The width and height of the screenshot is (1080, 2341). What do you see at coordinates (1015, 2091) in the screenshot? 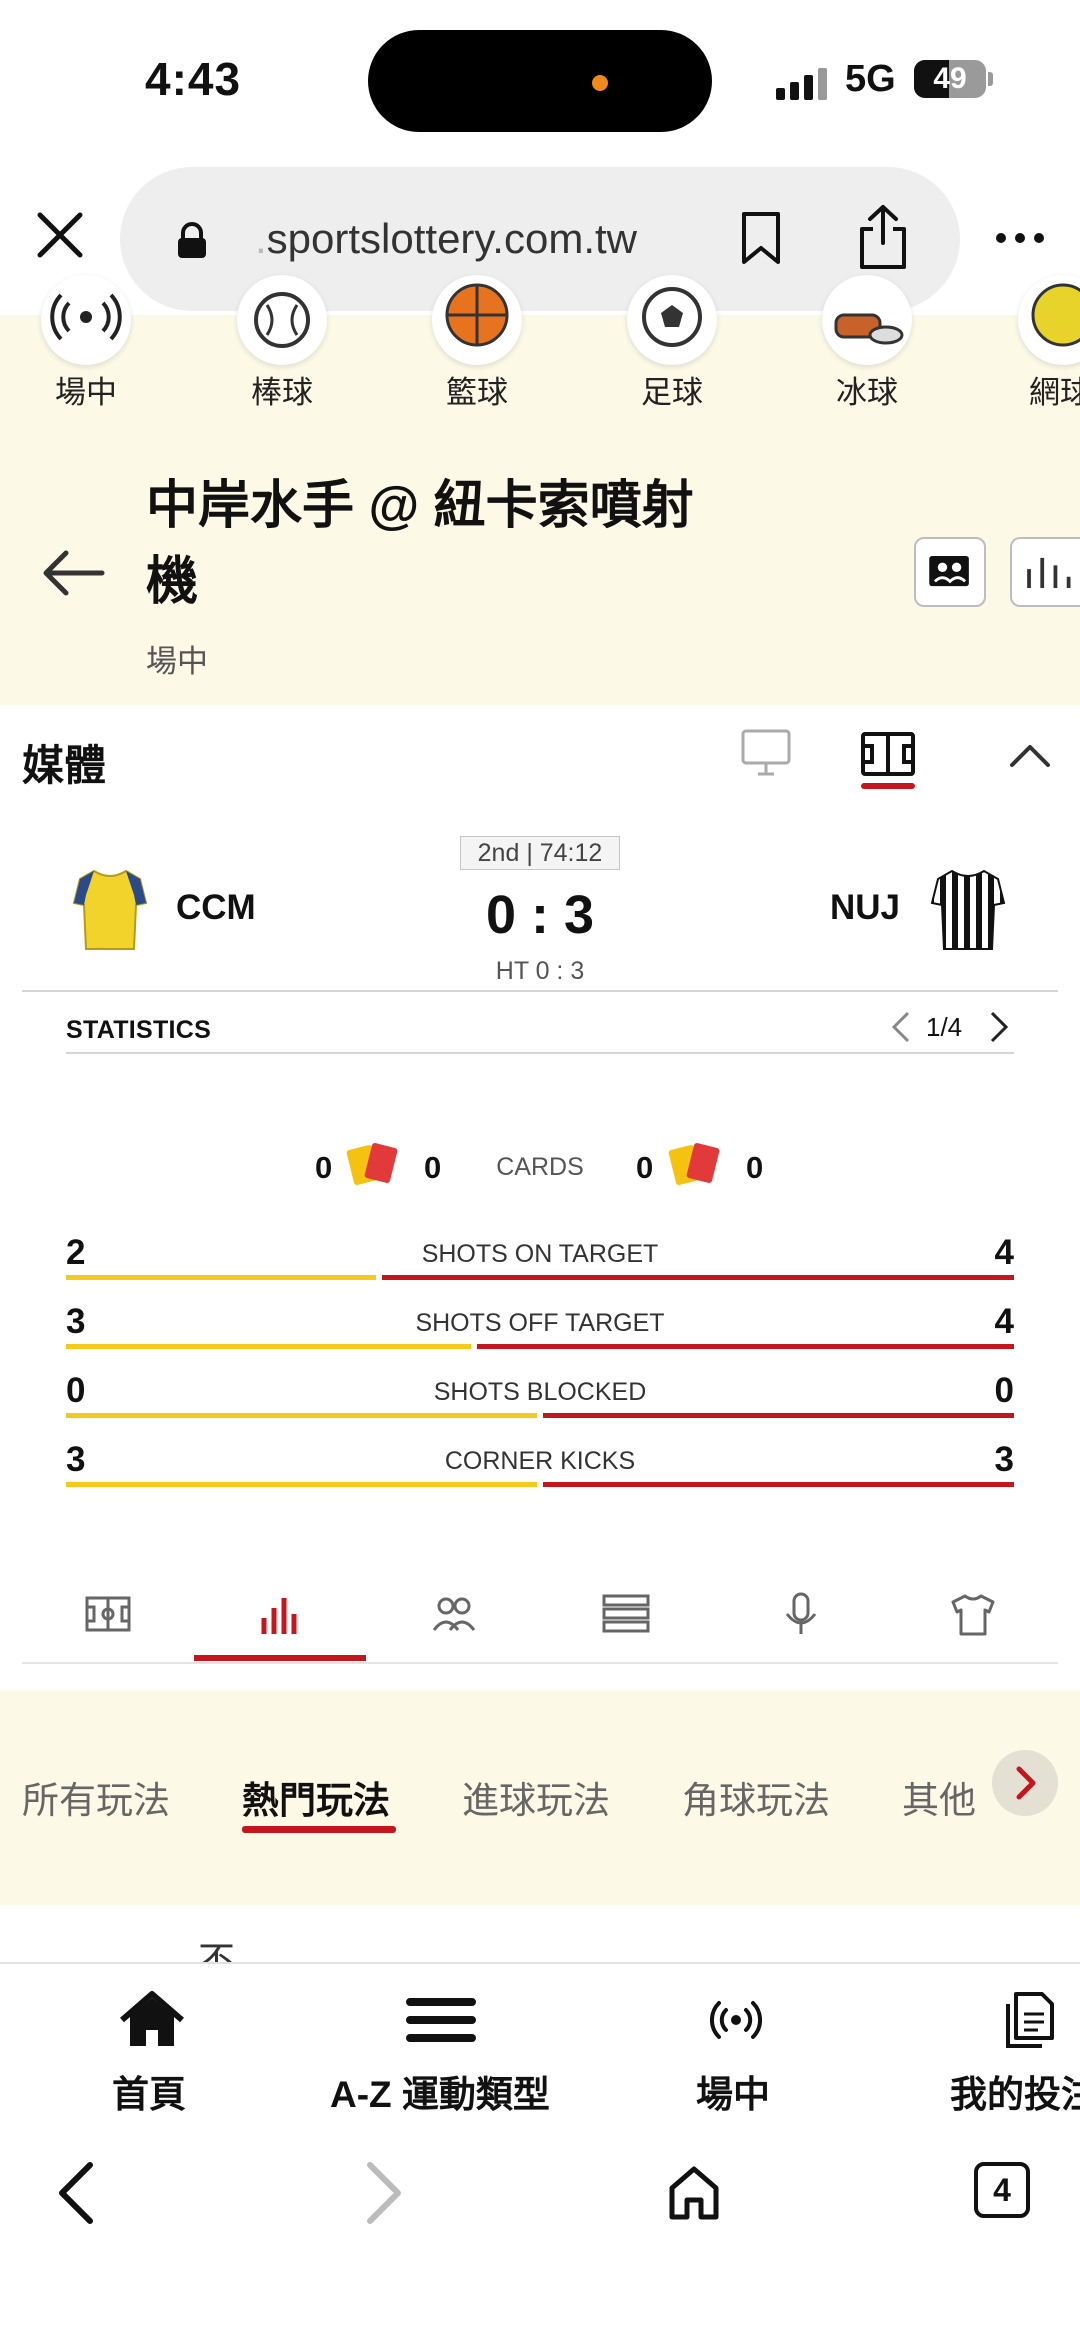
I see `nav-label-my-bets: 我的投注` at bounding box center [1015, 2091].